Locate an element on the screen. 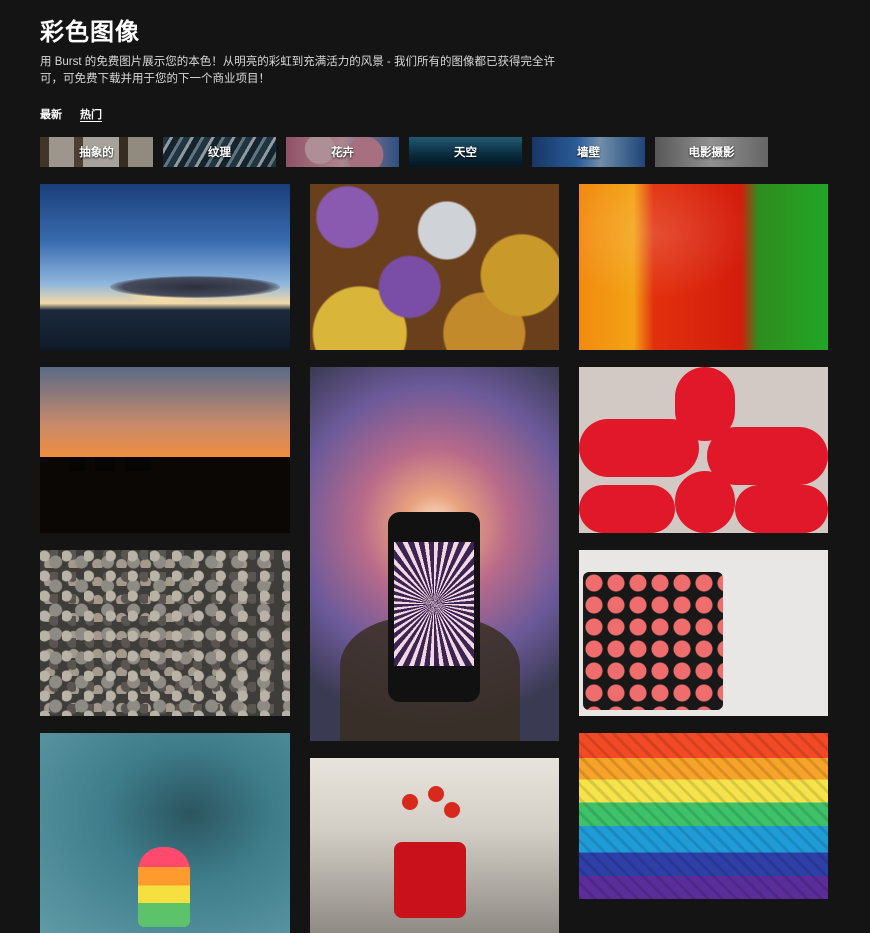 The image size is (870, 933). phone-shape is located at coordinates (434, 607).